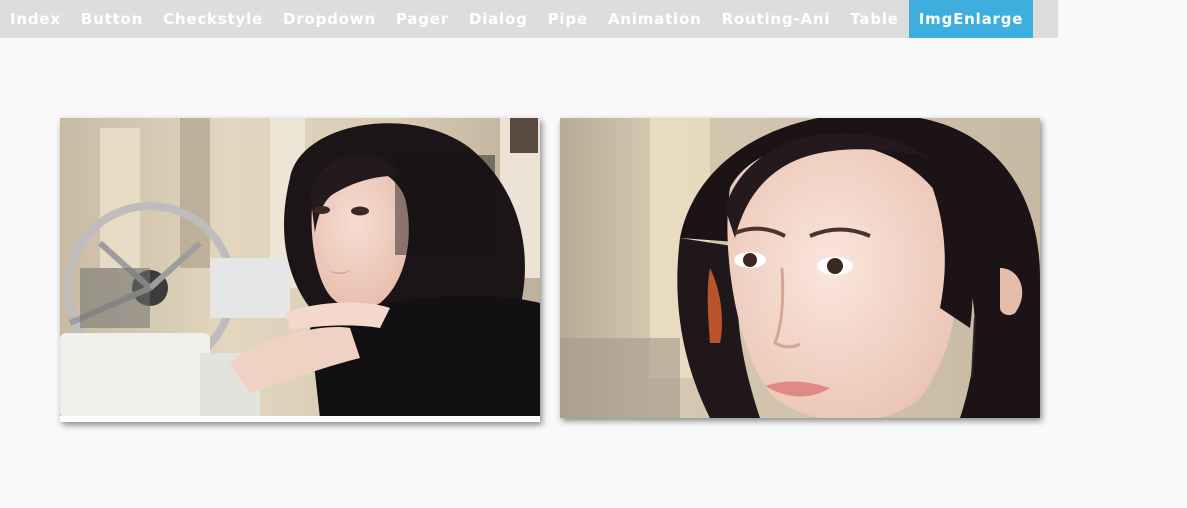 Image resolution: width=1187 pixels, height=508 pixels. What do you see at coordinates (568, 19) in the screenshot?
I see `nav-item-pipe: Pipe` at bounding box center [568, 19].